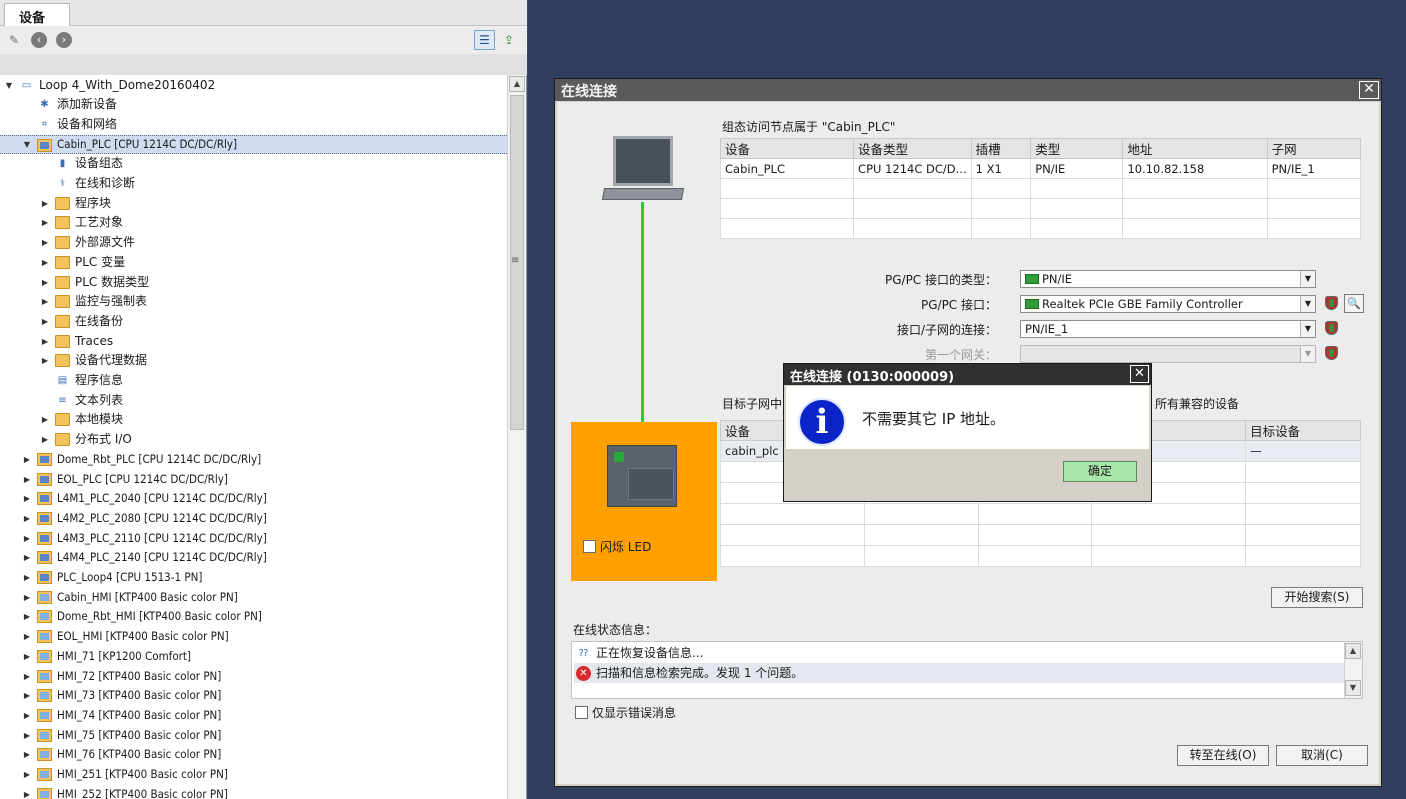 The height and width of the screenshot is (799, 1406). Describe the element at coordinates (1354, 303) in the screenshot. I see `interface-properties-button: 🔍` at that location.